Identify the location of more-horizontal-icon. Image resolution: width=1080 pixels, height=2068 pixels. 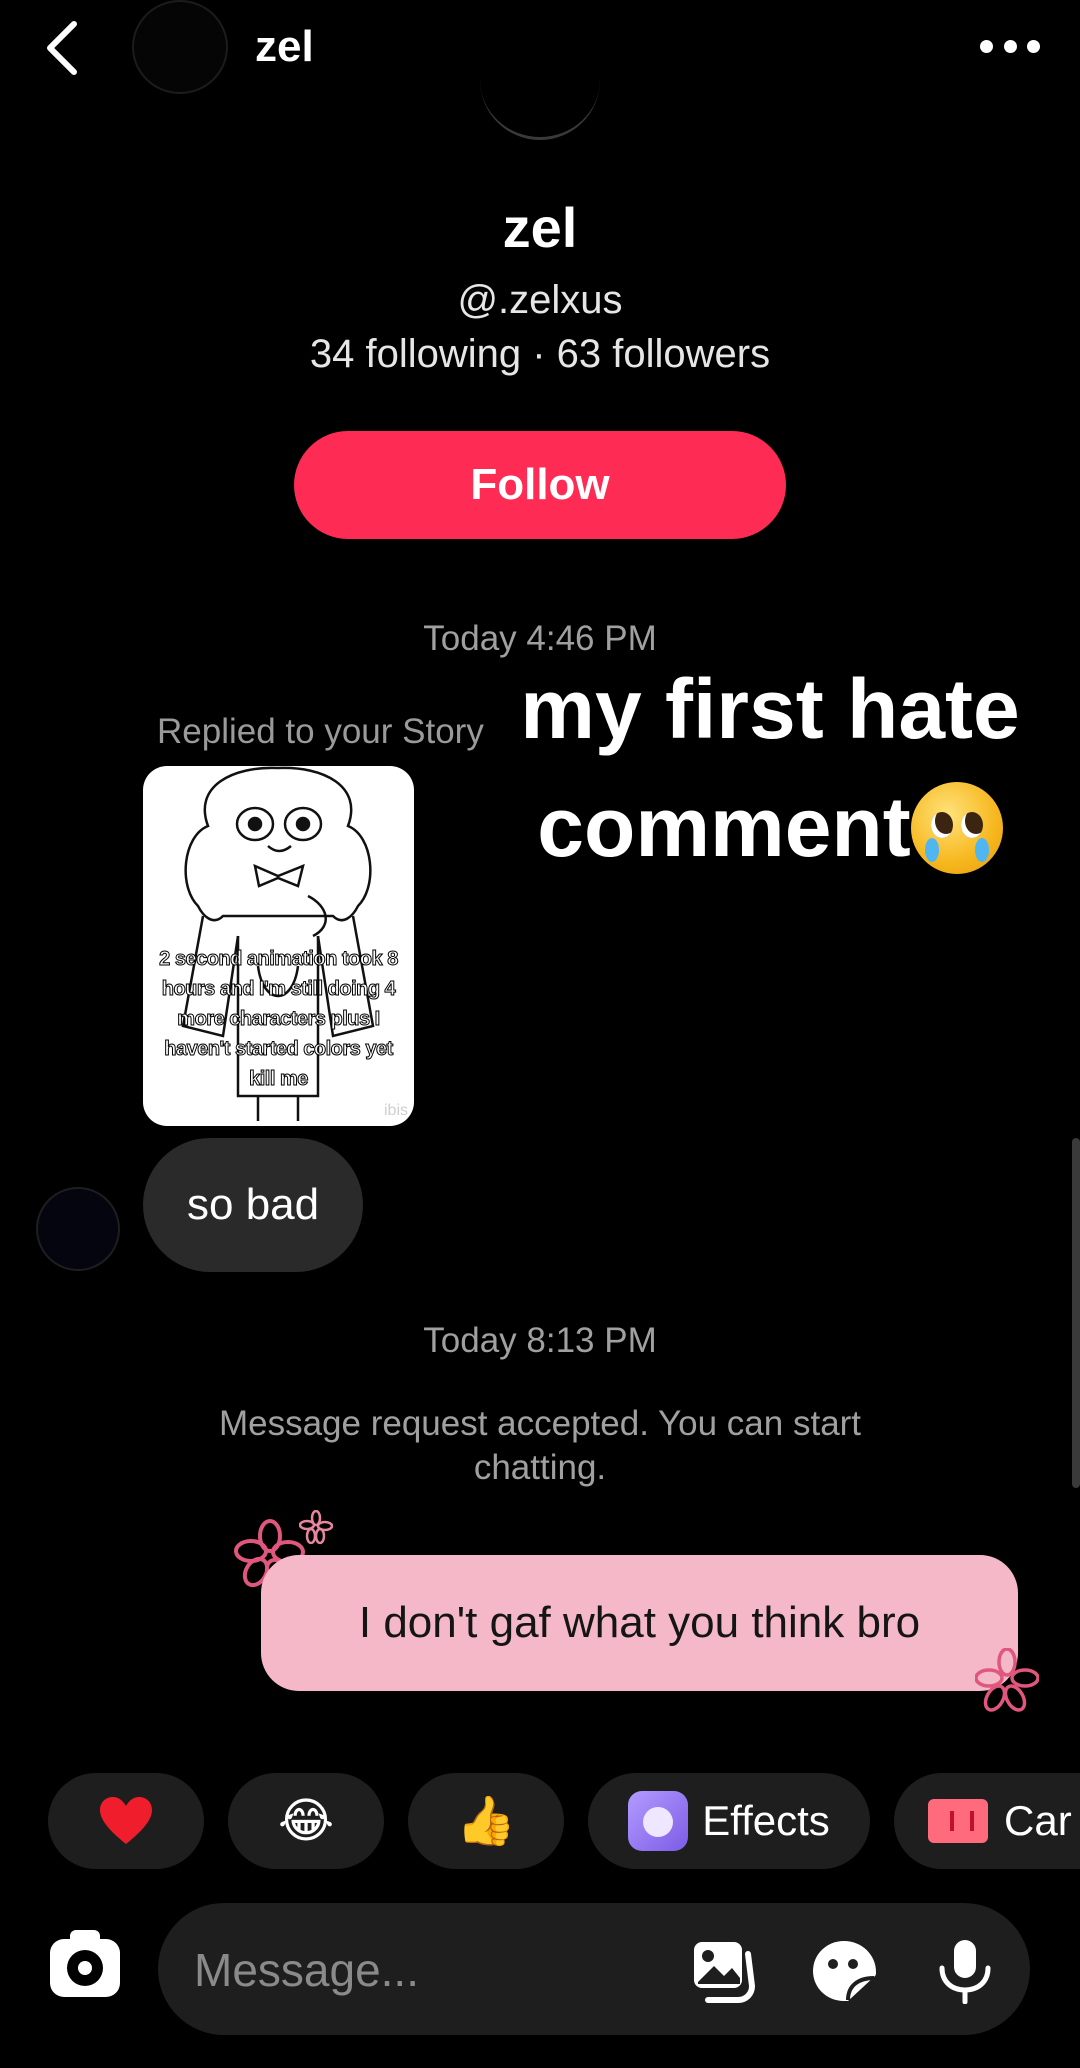
(986, 46).